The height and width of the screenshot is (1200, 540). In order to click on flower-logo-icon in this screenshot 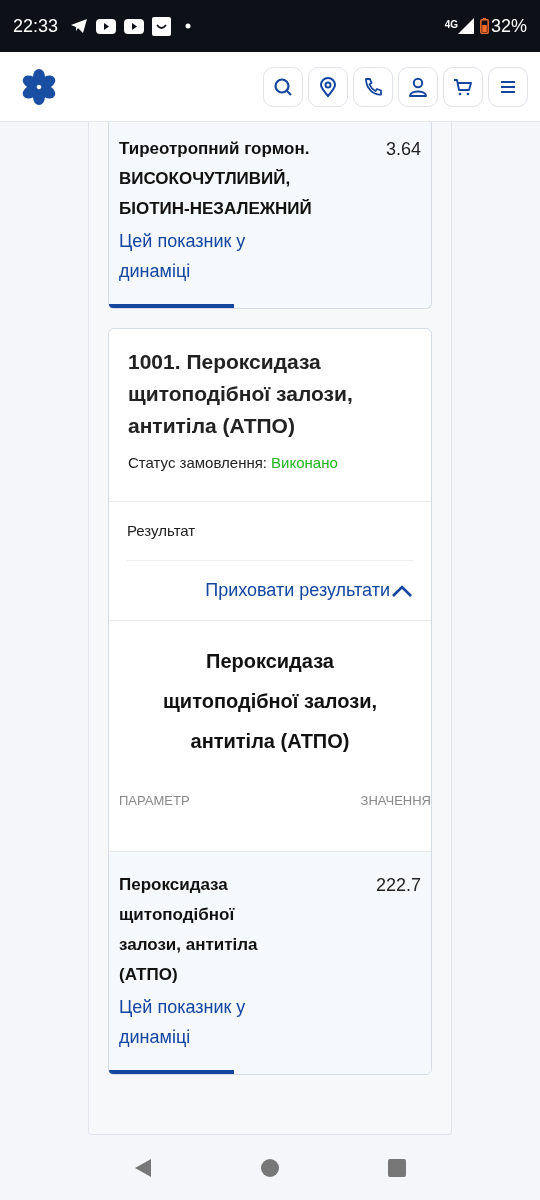, I will do `click(39, 86)`.